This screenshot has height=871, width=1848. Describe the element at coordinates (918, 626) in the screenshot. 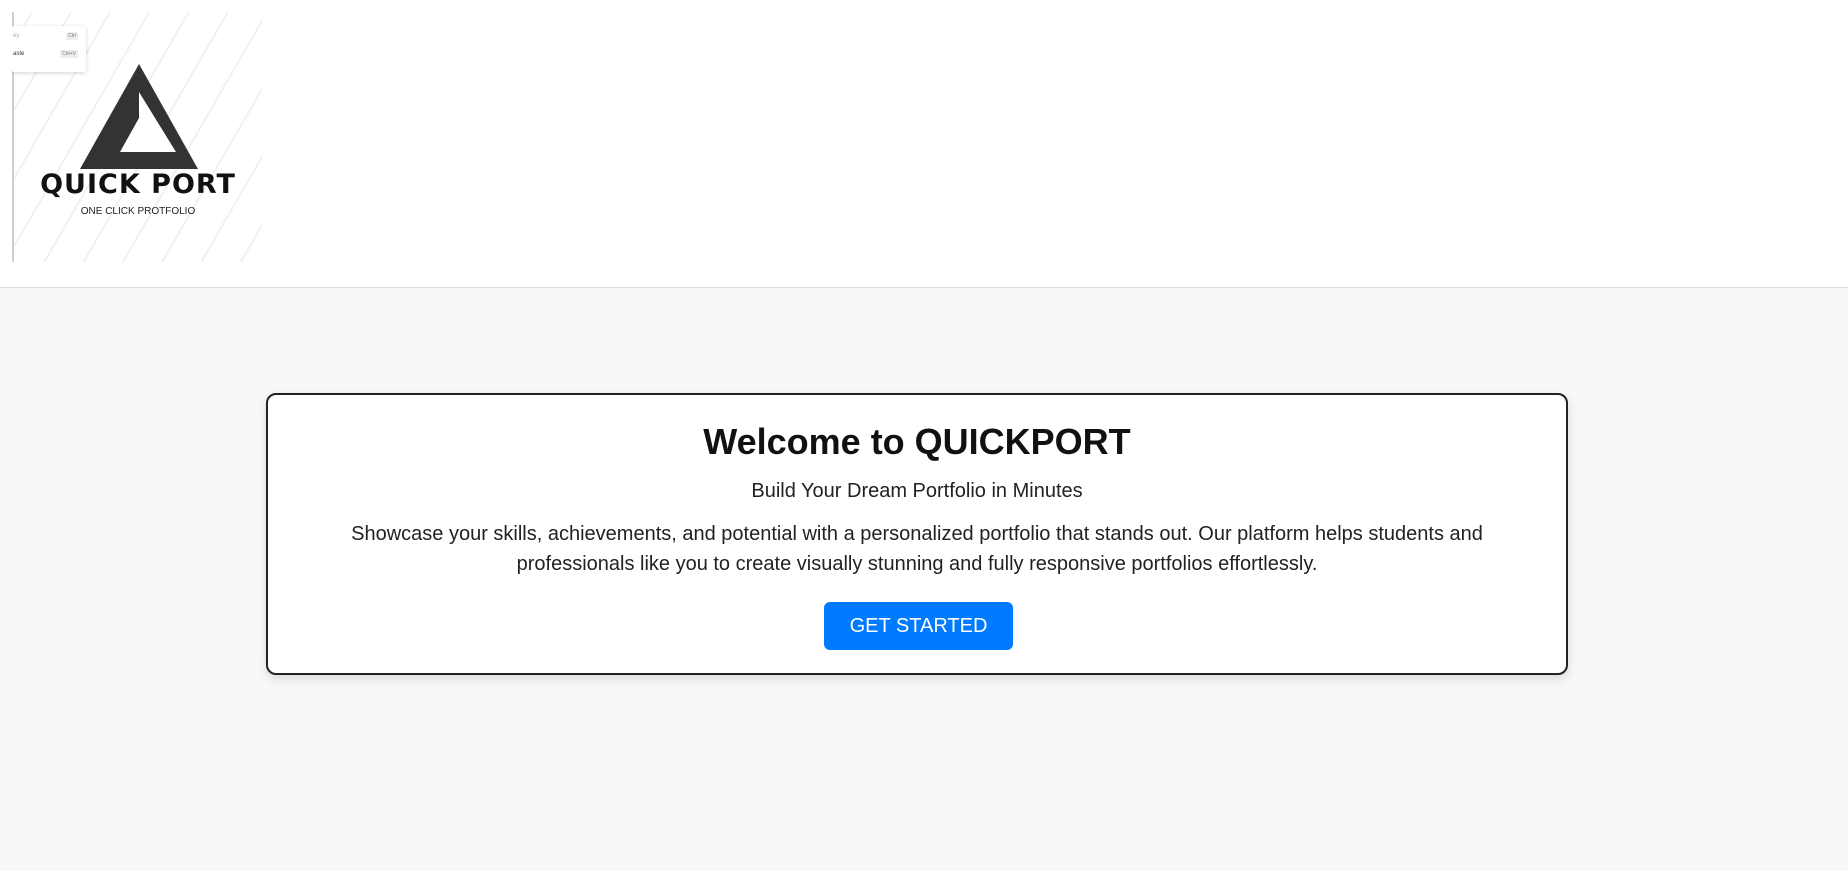

I see `get-started-button: GET STARTED` at that location.